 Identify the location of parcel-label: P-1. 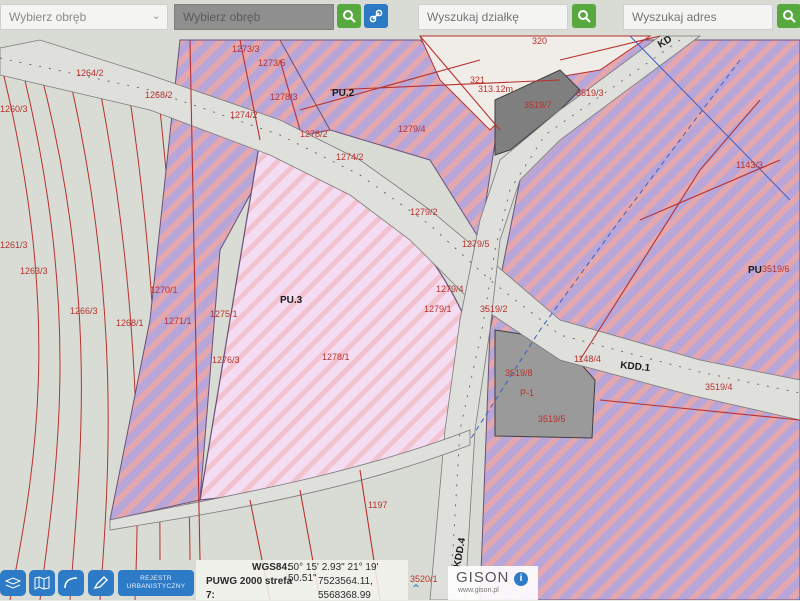
(527, 393).